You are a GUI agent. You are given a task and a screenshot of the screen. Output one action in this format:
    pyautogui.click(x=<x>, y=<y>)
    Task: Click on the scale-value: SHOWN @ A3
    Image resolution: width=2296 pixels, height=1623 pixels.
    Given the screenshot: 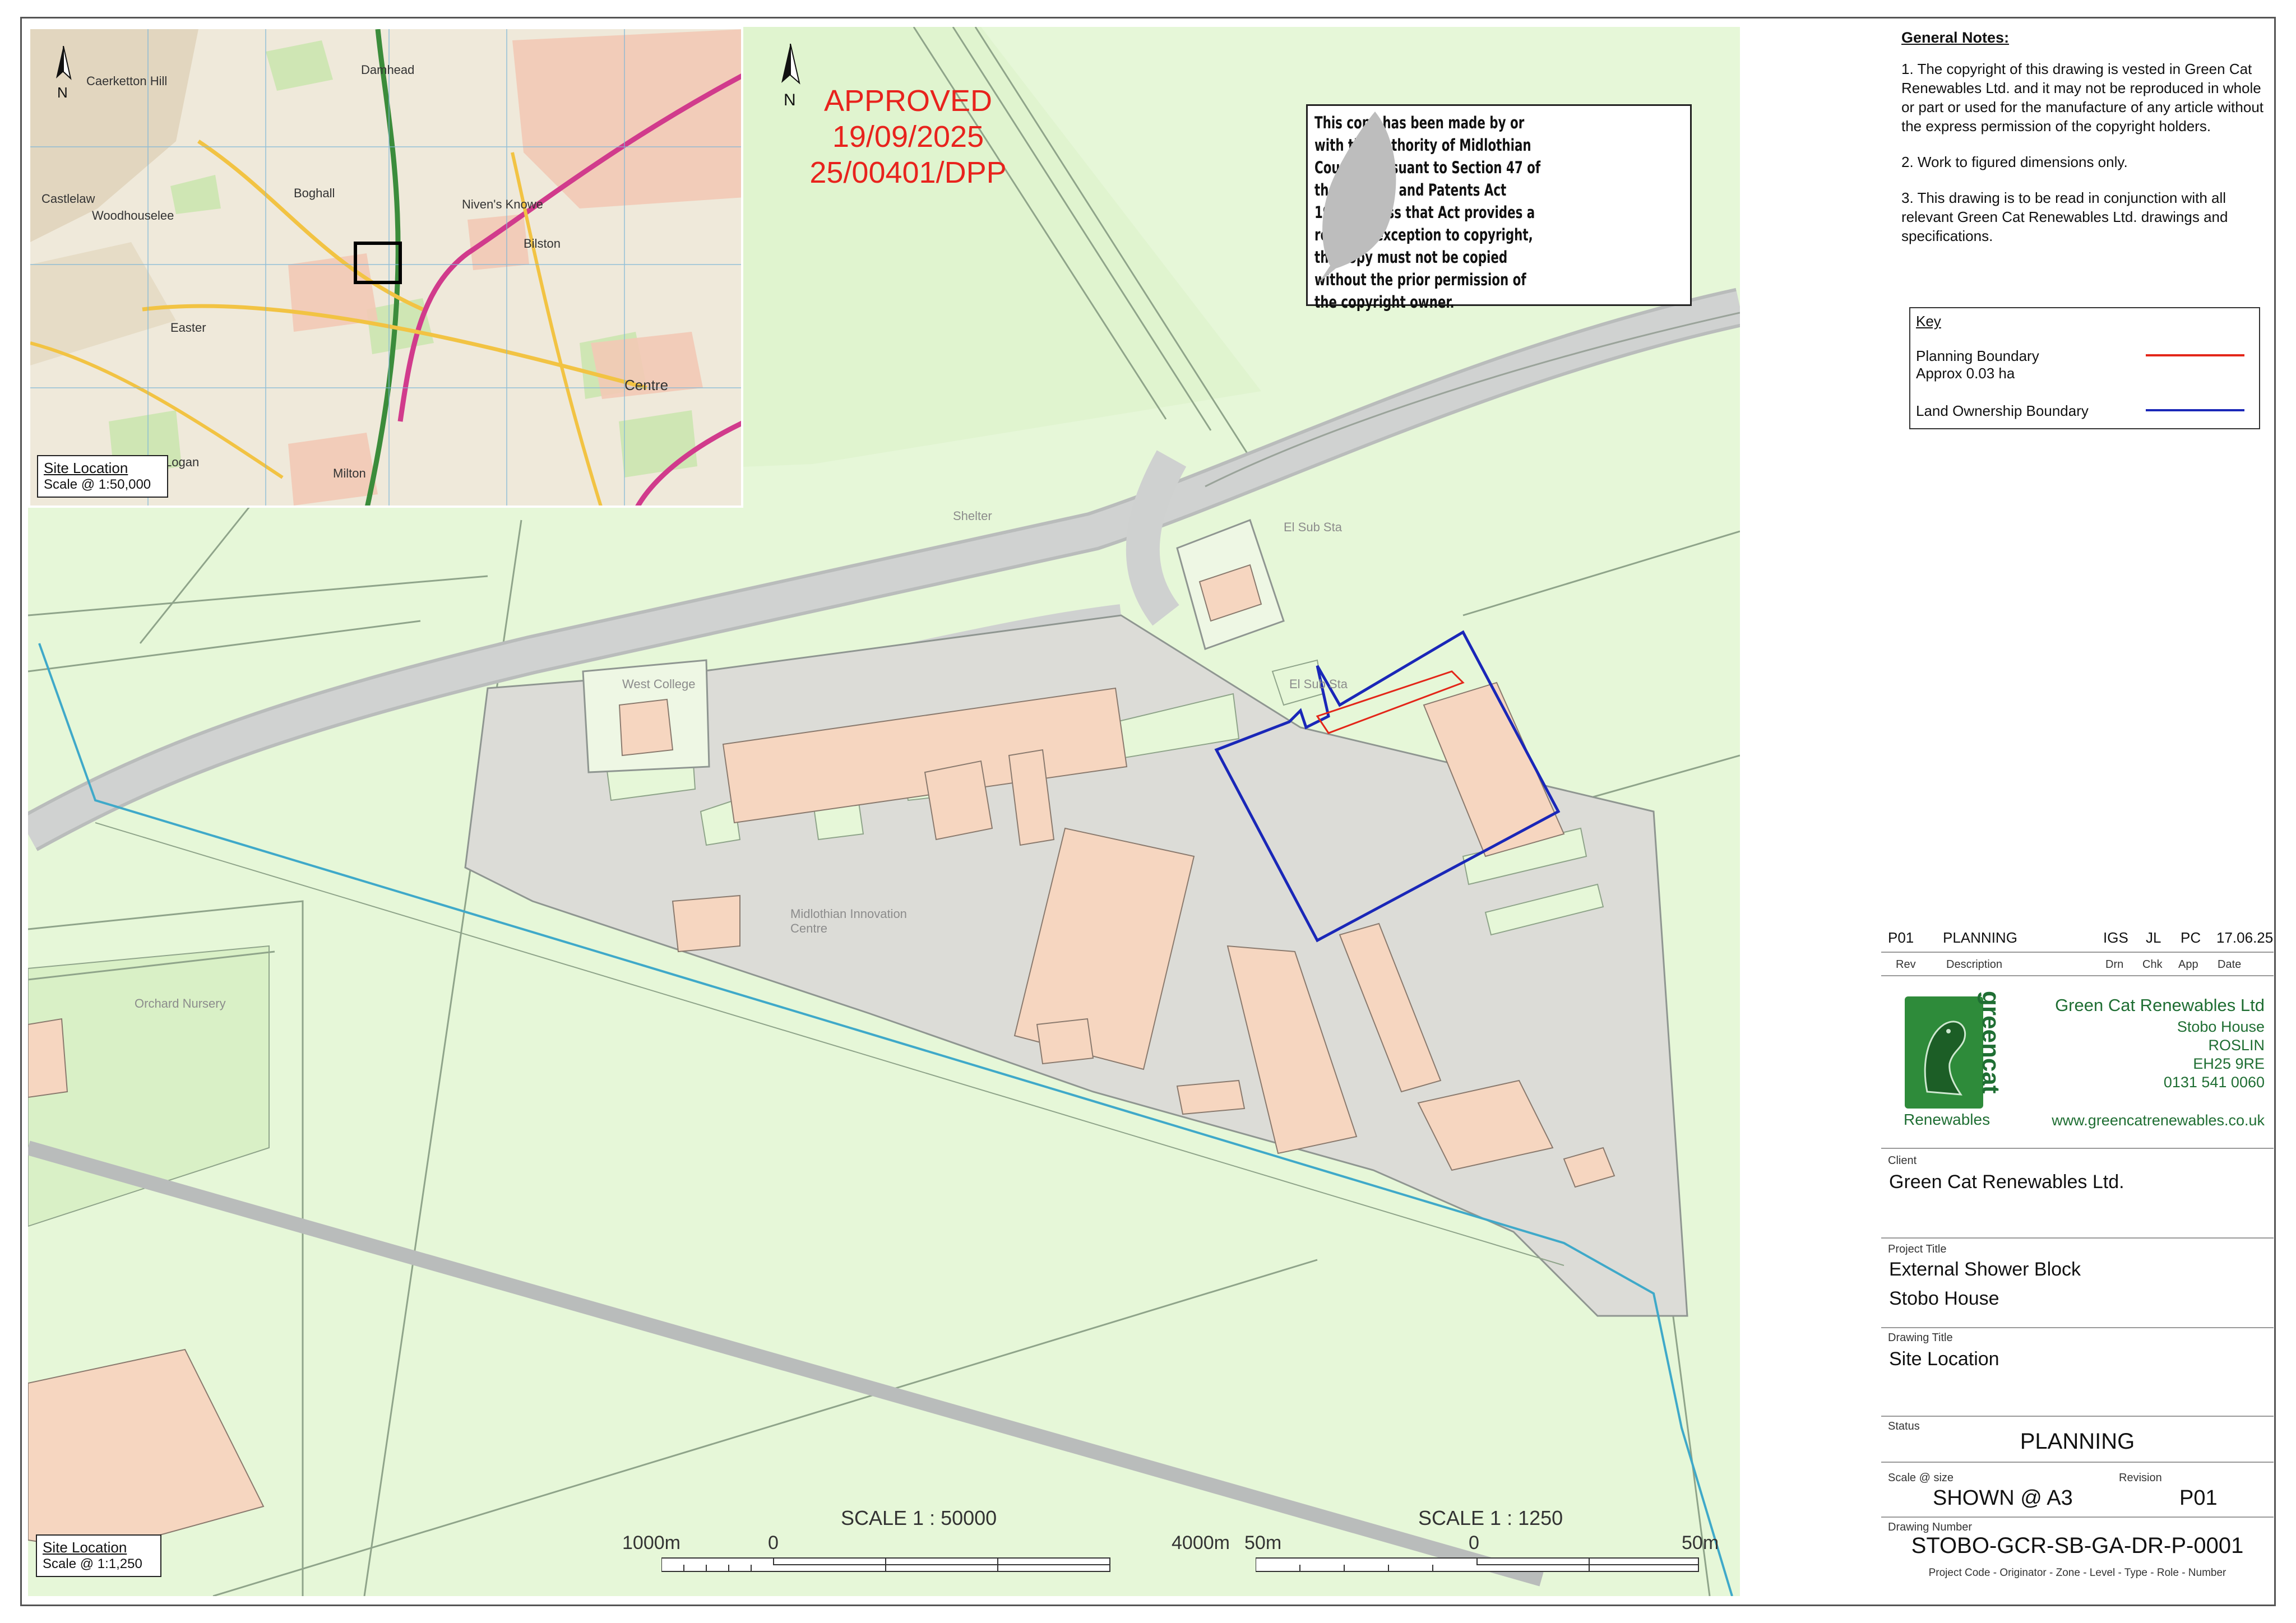 What is the action you would take?
    pyautogui.click(x=2003, y=1498)
    